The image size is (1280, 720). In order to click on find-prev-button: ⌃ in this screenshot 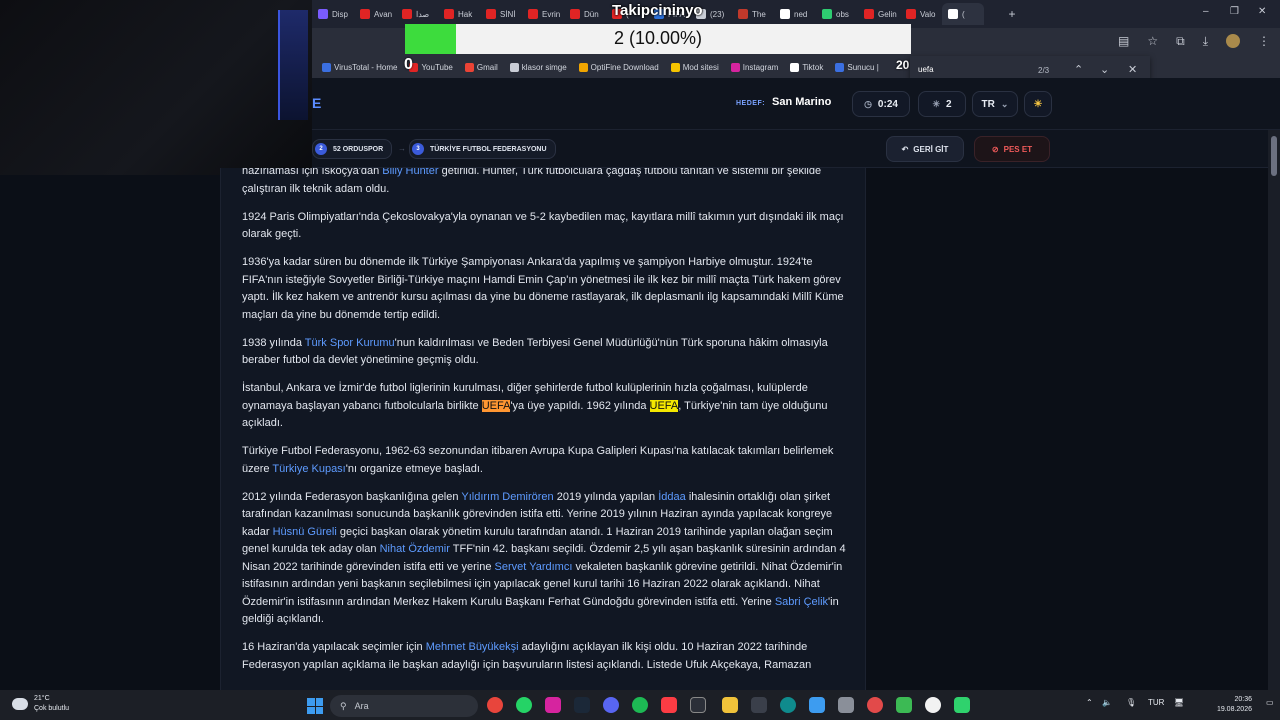, I will do `click(1078, 69)`.